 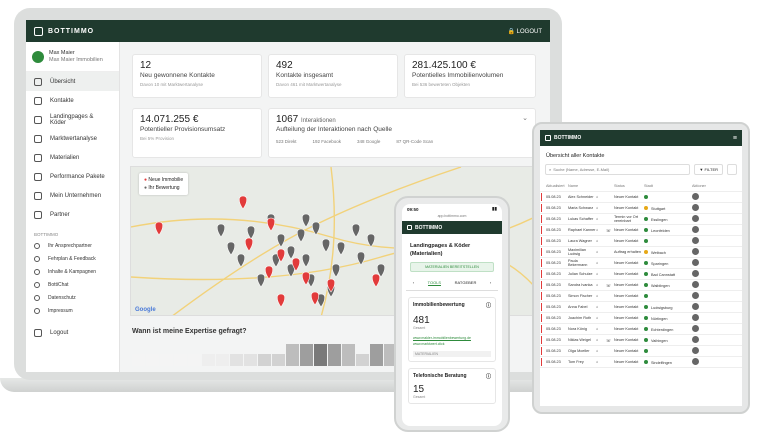 What do you see at coordinates (466, 283) in the screenshot?
I see `tab-ratgeber: RATGEBER` at bounding box center [466, 283].